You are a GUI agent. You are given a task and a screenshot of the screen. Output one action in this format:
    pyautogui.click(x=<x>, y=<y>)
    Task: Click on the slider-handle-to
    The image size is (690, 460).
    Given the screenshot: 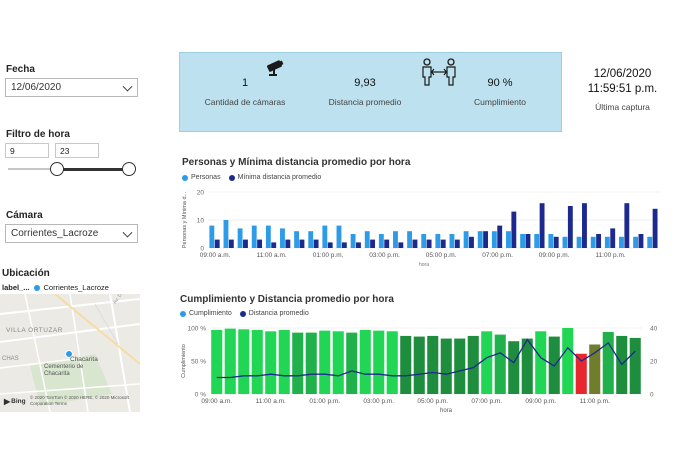 What is the action you would take?
    pyautogui.click(x=129, y=169)
    